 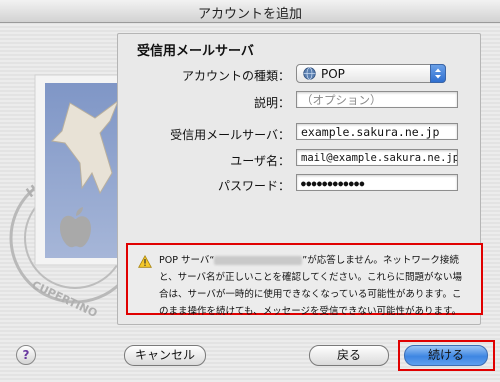 What do you see at coordinates (341, 100) in the screenshot?
I see `description-placeholder: （オプション）` at bounding box center [341, 100].